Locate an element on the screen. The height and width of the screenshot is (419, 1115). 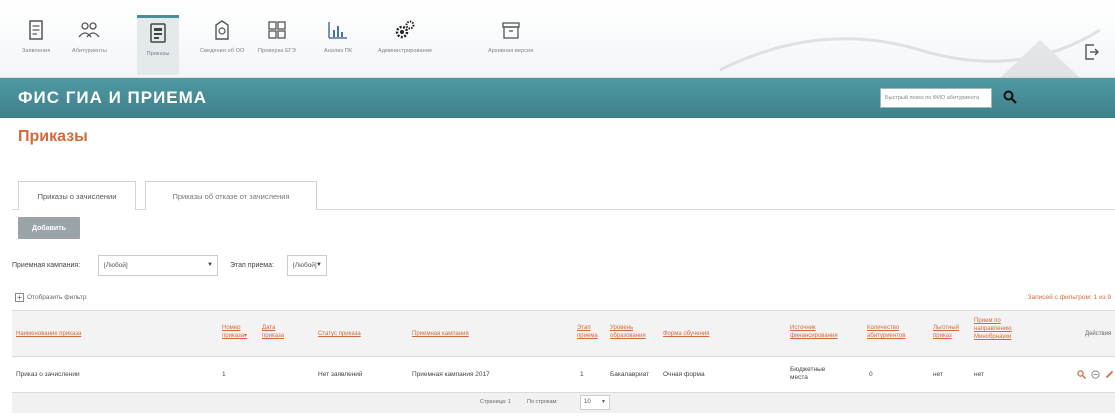
campaign-select-value: [Любой] is located at coordinates (116, 265).